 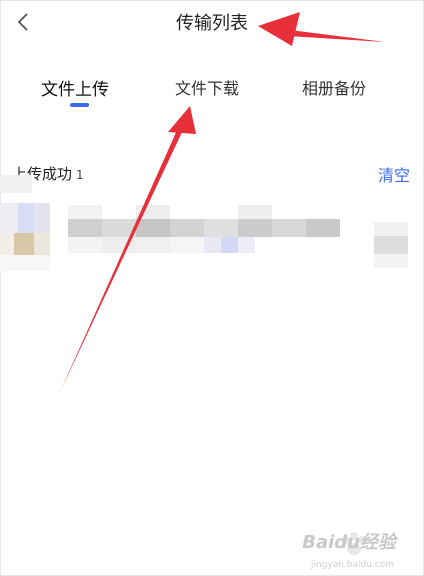 What do you see at coordinates (334, 87) in the screenshot?
I see `tab-album-backup: 相册备份` at bounding box center [334, 87].